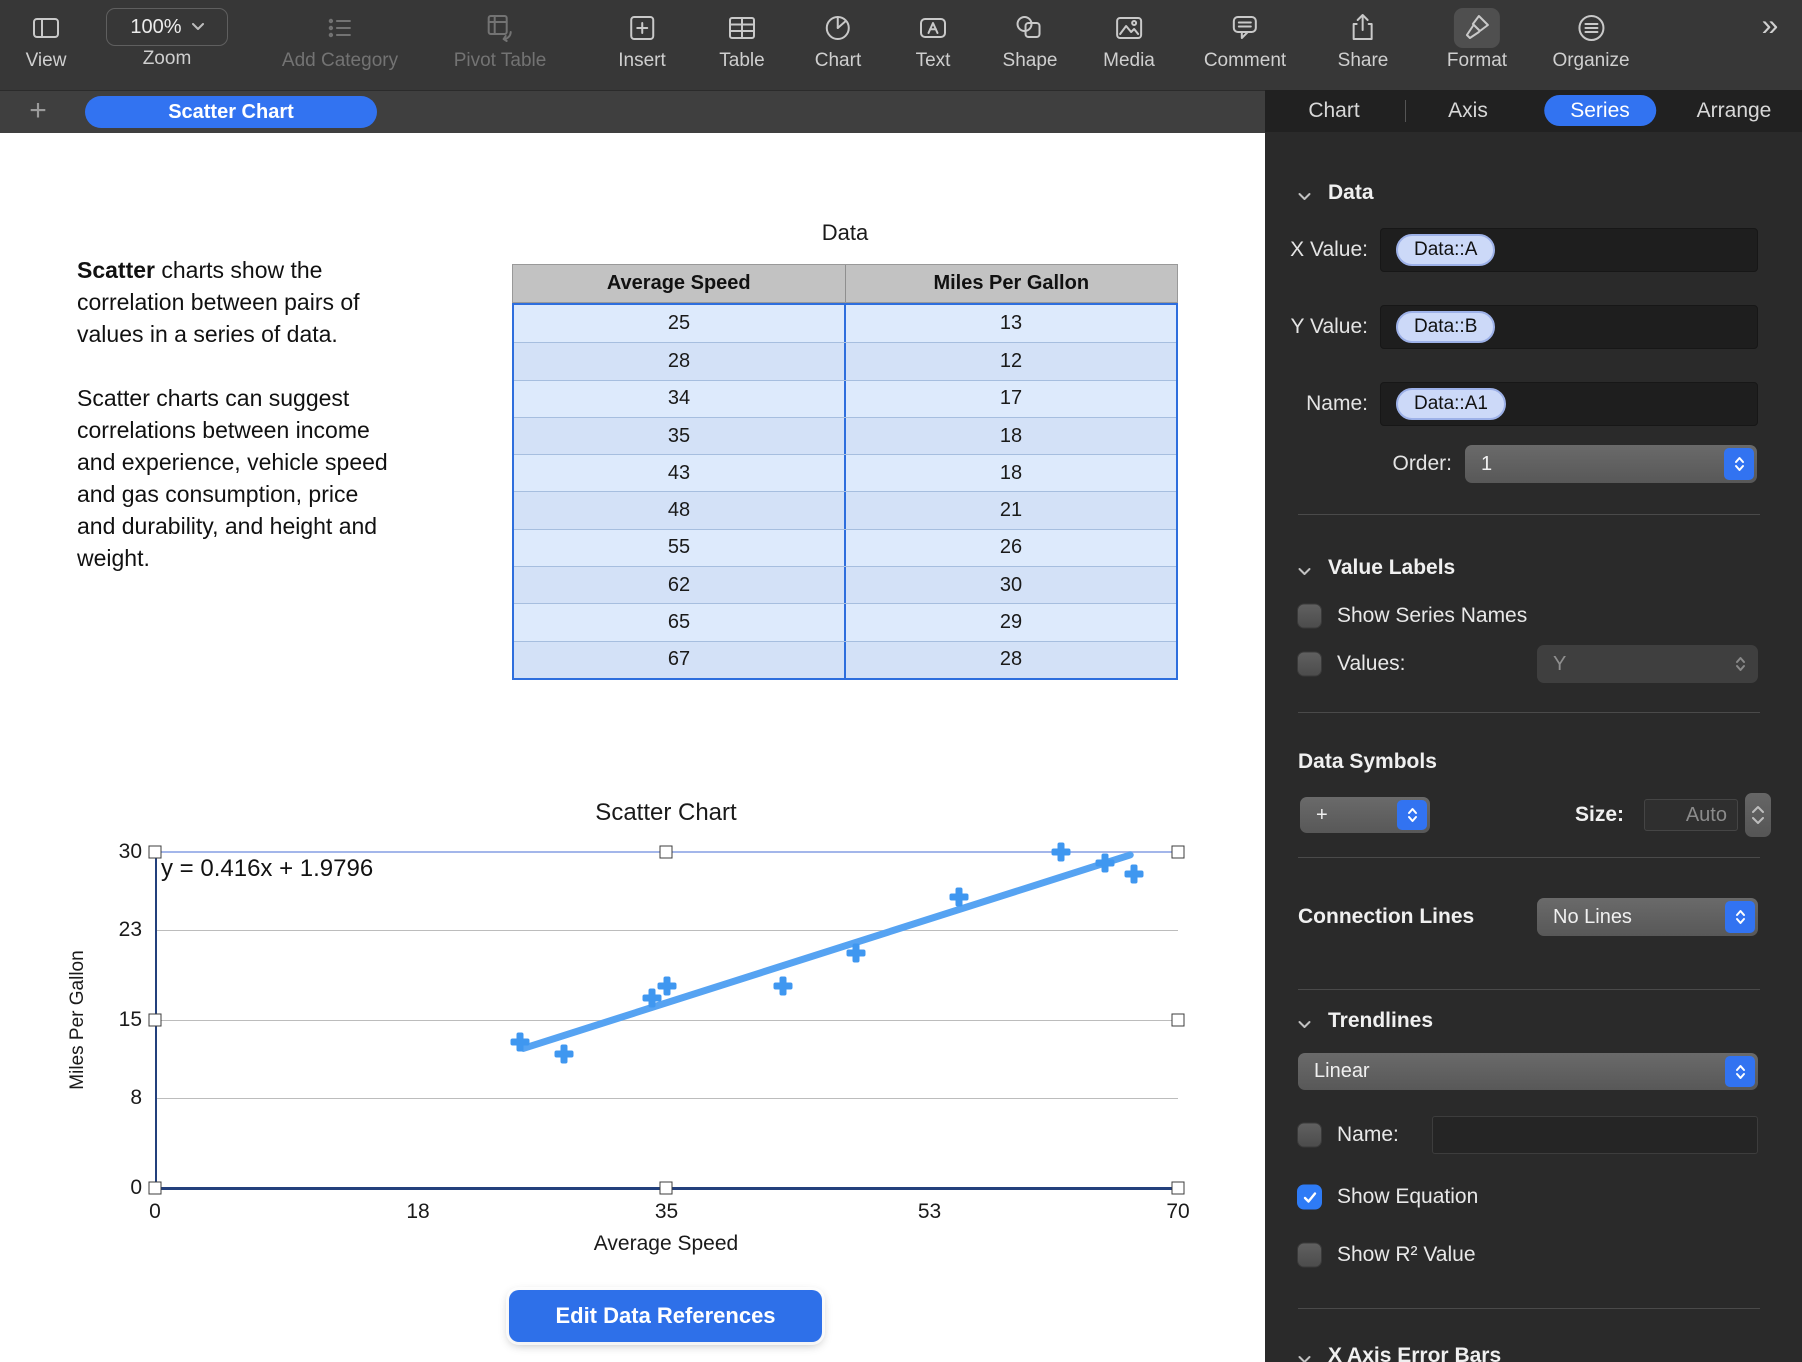 The height and width of the screenshot is (1362, 1802). What do you see at coordinates (1770, 26) in the screenshot?
I see `toolbar-overflow-icon: »` at bounding box center [1770, 26].